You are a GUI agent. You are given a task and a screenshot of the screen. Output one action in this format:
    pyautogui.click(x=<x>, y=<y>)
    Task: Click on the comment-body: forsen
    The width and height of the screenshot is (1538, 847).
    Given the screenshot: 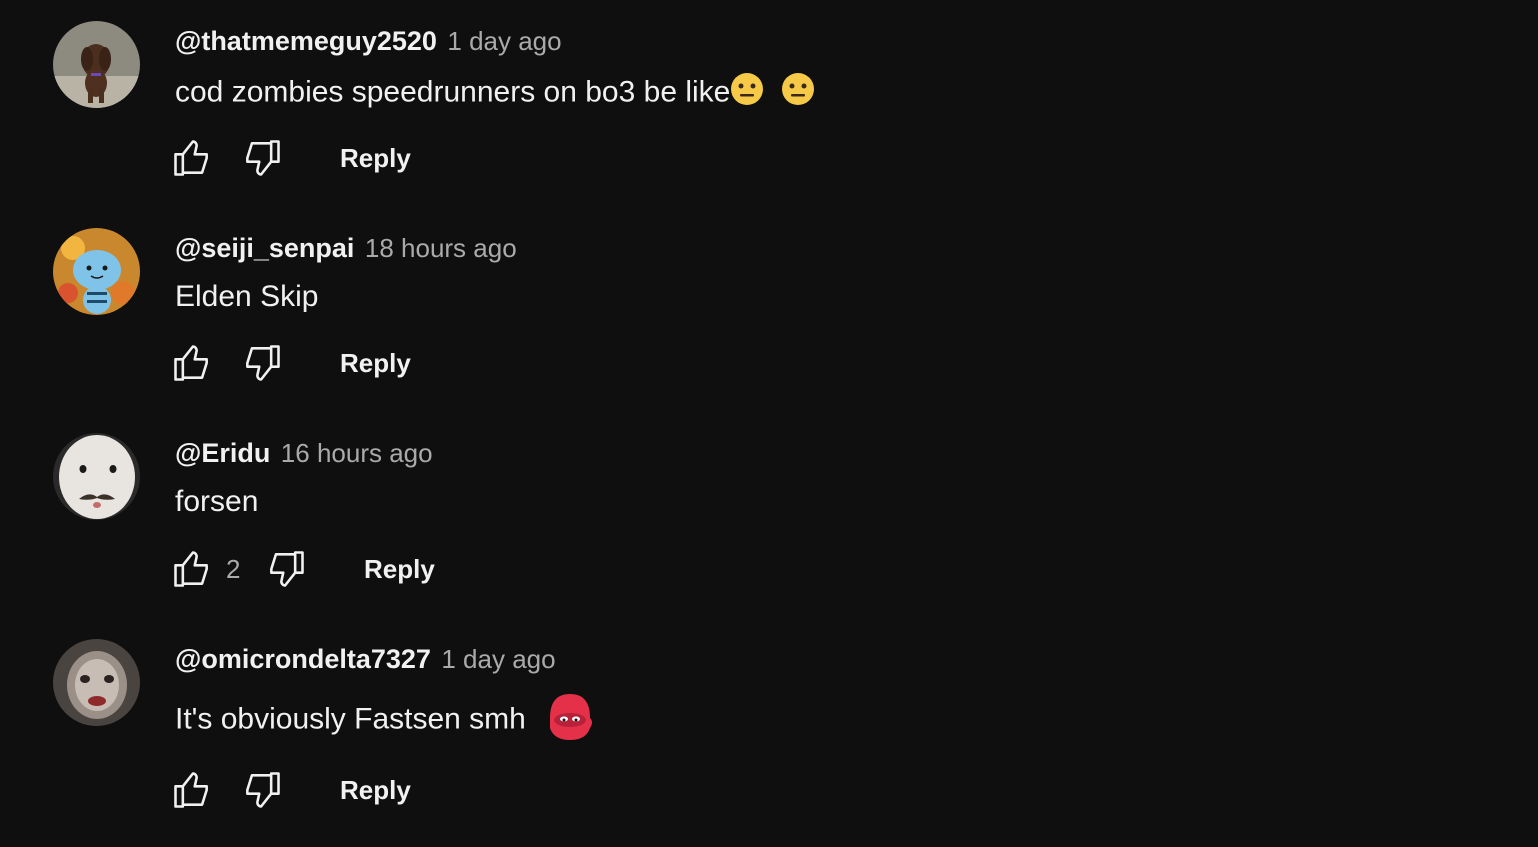 What is the action you would take?
    pyautogui.click(x=217, y=501)
    